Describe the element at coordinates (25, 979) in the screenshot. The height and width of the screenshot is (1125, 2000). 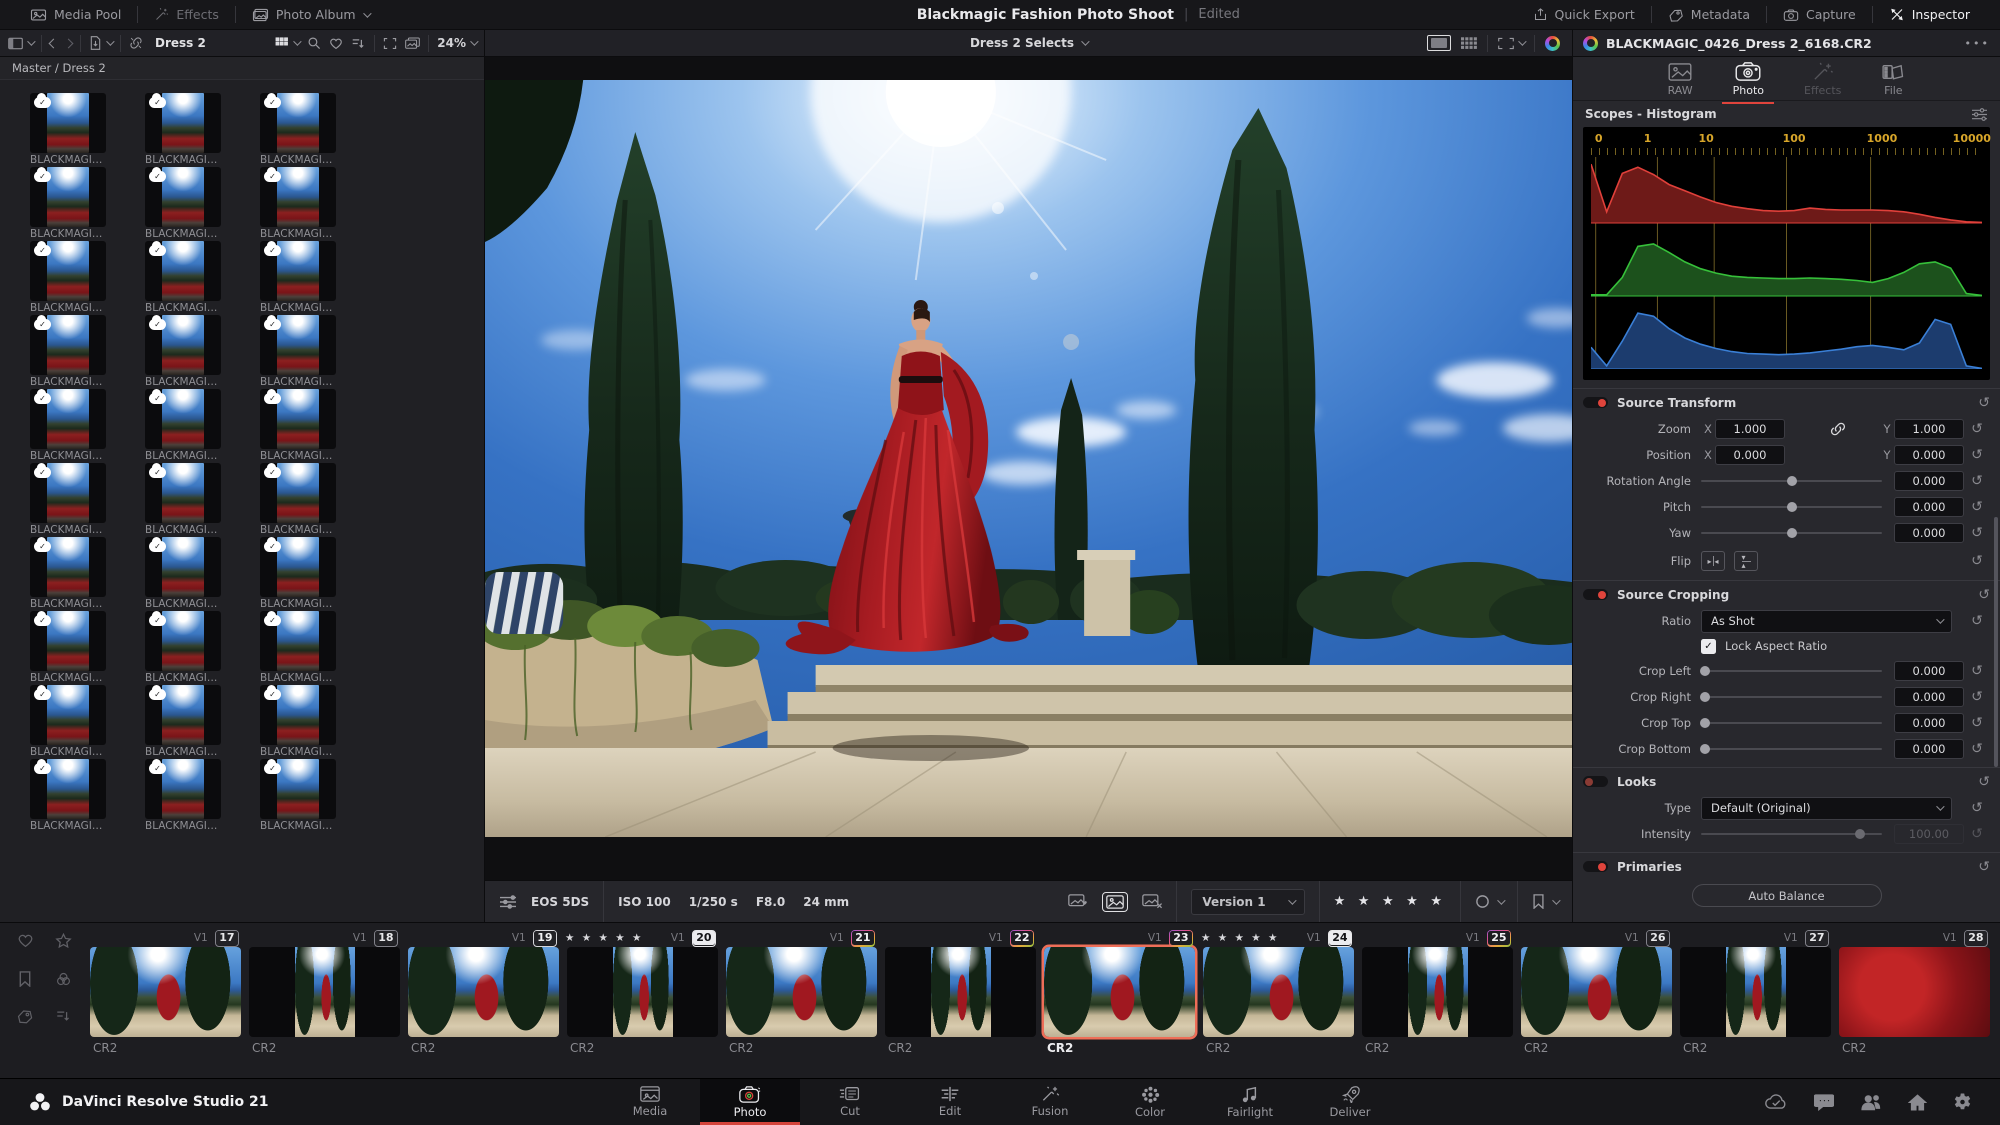
I see `bookmark-filter-icon` at that location.